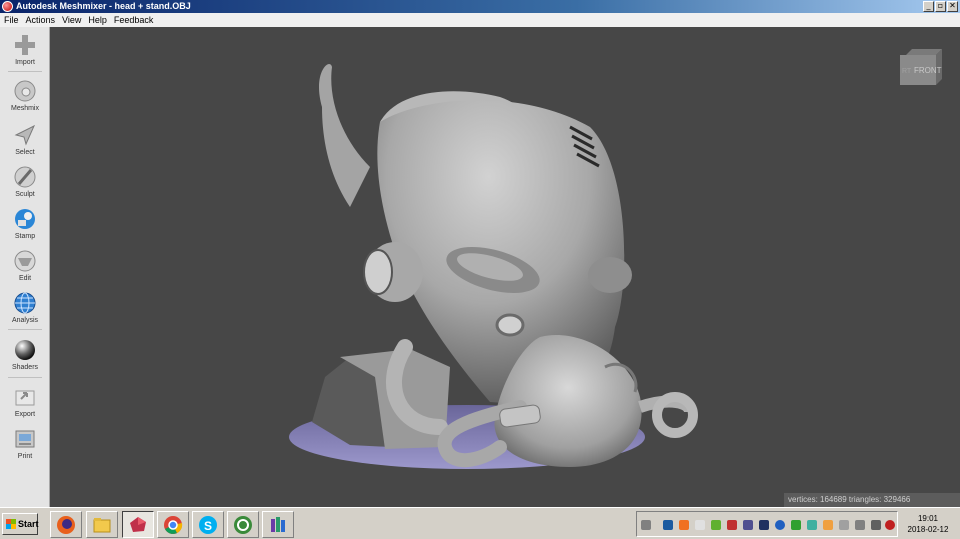 The width and height of the screenshot is (960, 539). Describe the element at coordinates (103, 6) in the screenshot. I see `window-title: Autodesk Meshmixer - head + stand.OBJ` at that location.